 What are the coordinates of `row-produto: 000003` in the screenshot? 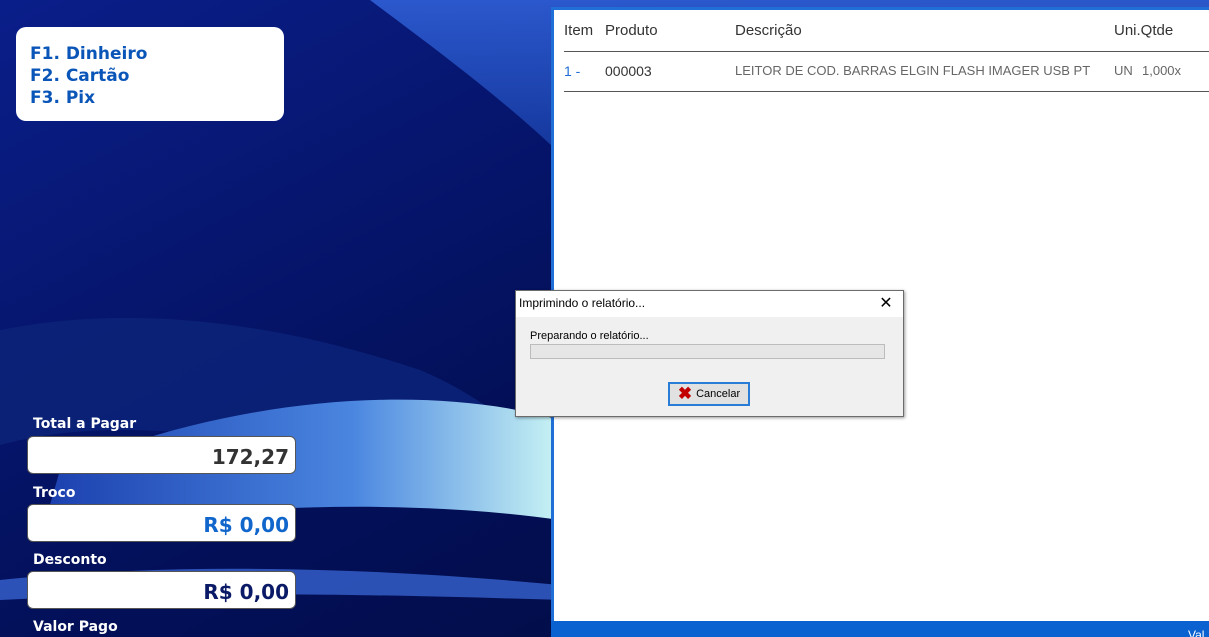 It's located at (628, 71).